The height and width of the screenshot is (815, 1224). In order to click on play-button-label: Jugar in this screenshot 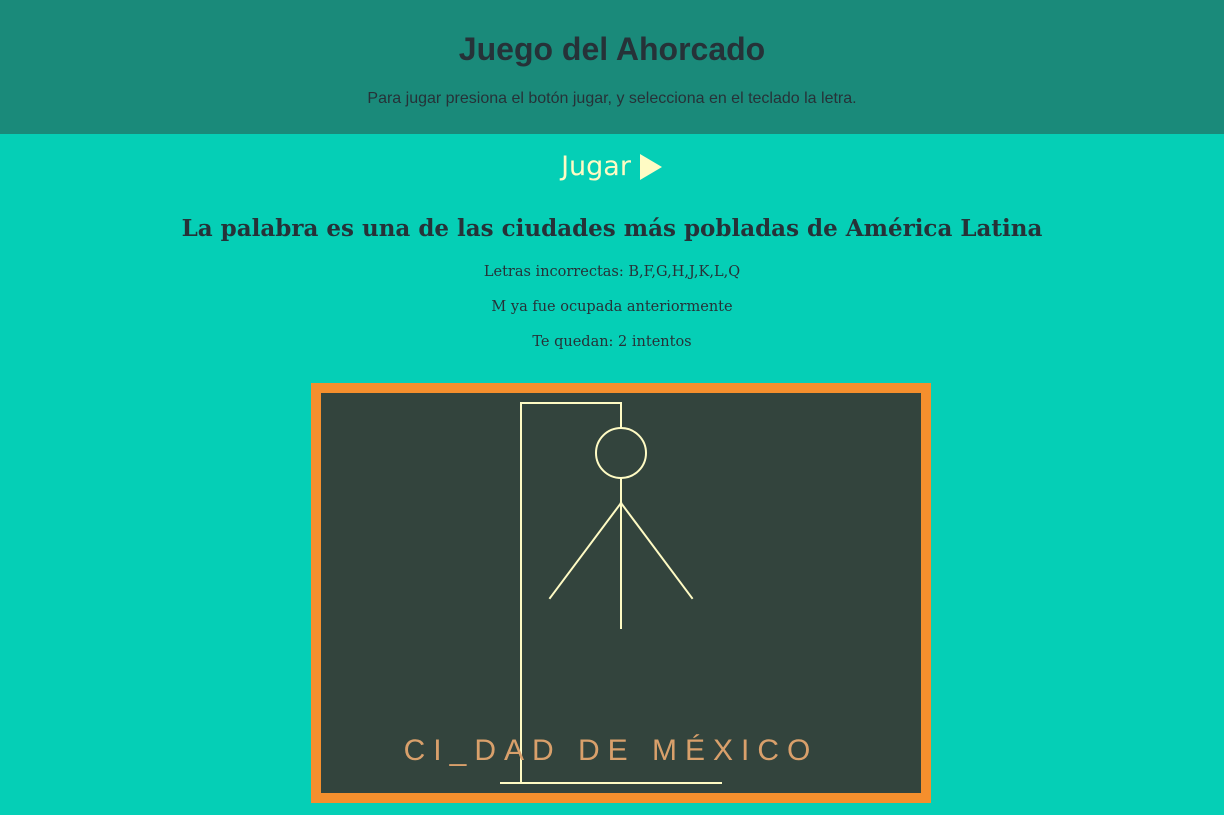, I will do `click(596, 166)`.